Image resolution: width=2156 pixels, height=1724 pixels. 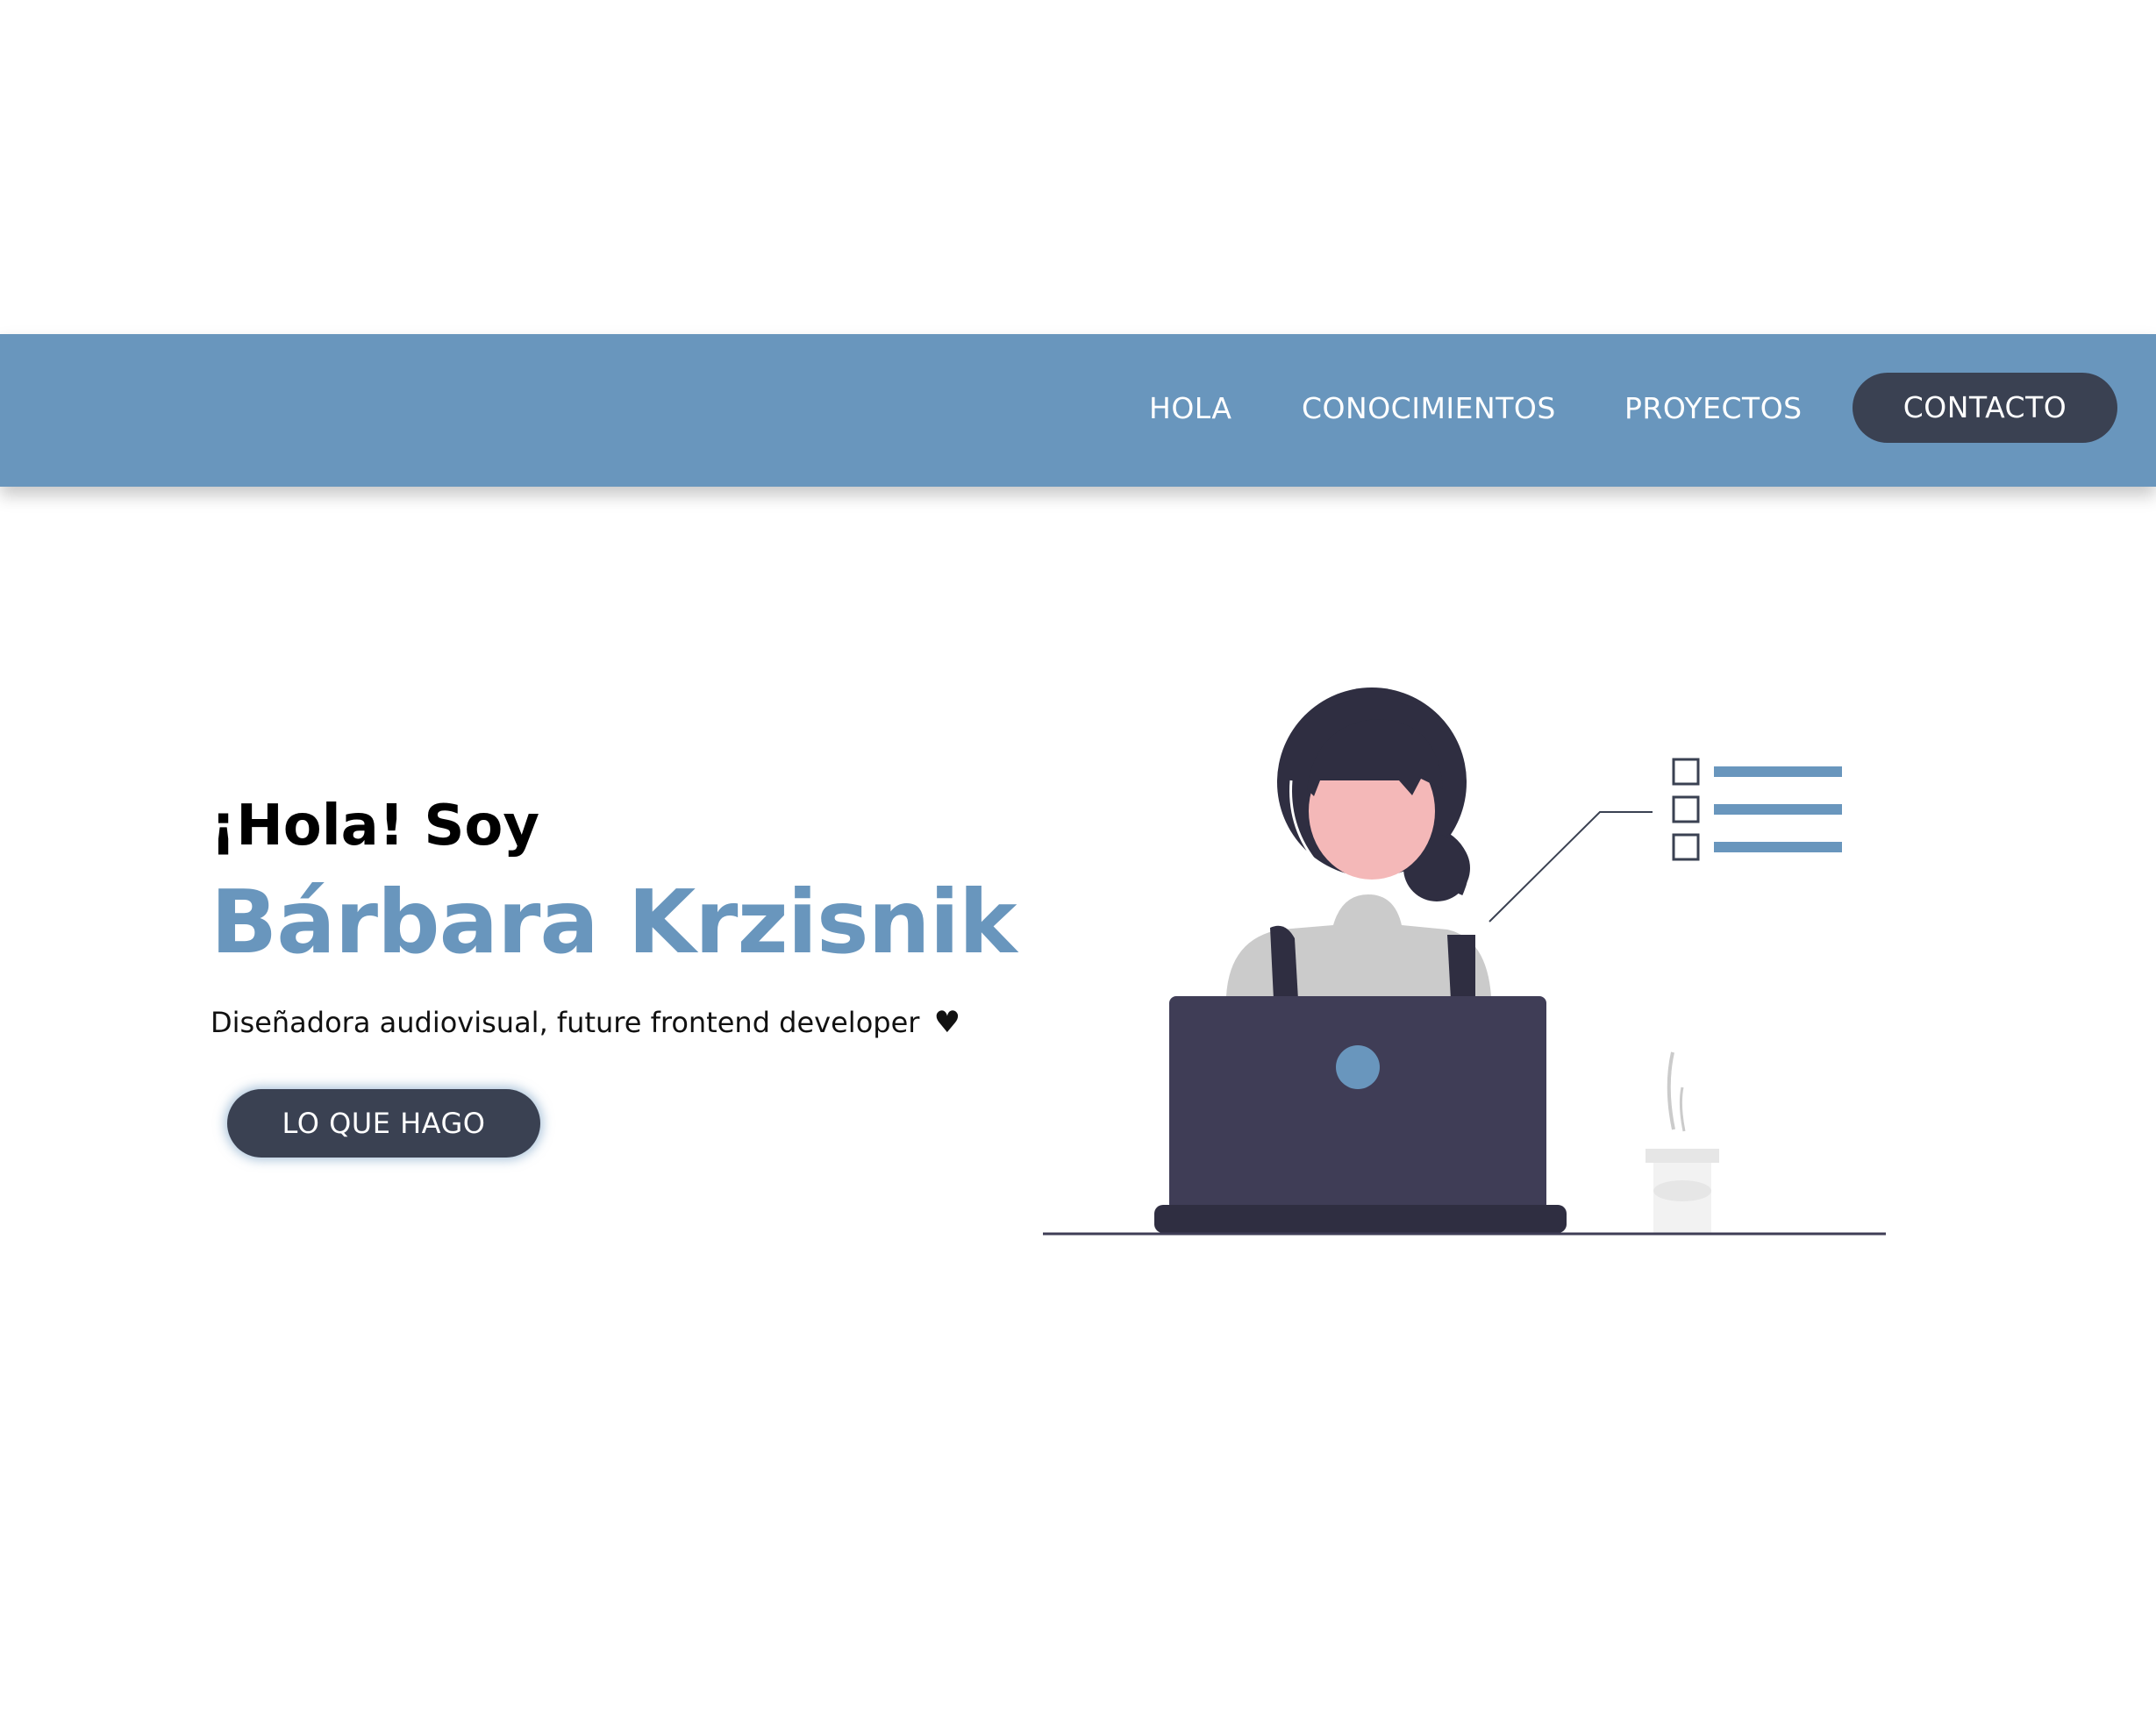 I want to click on lo-que-hago-button: LO QUE HAGO, so click(x=383, y=1123).